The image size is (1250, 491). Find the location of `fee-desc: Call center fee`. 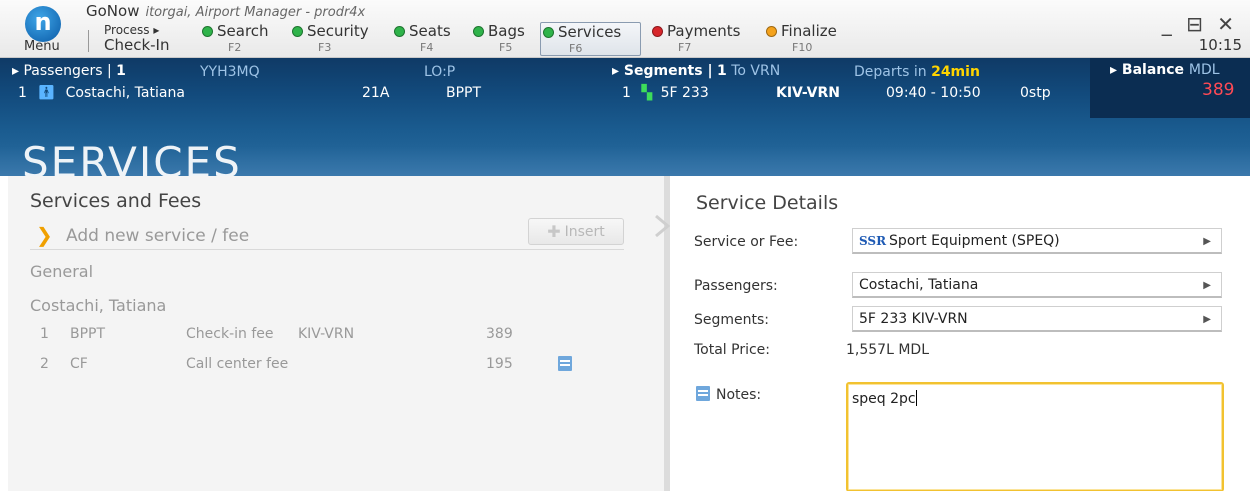

fee-desc: Call center fee is located at coordinates (237, 364).